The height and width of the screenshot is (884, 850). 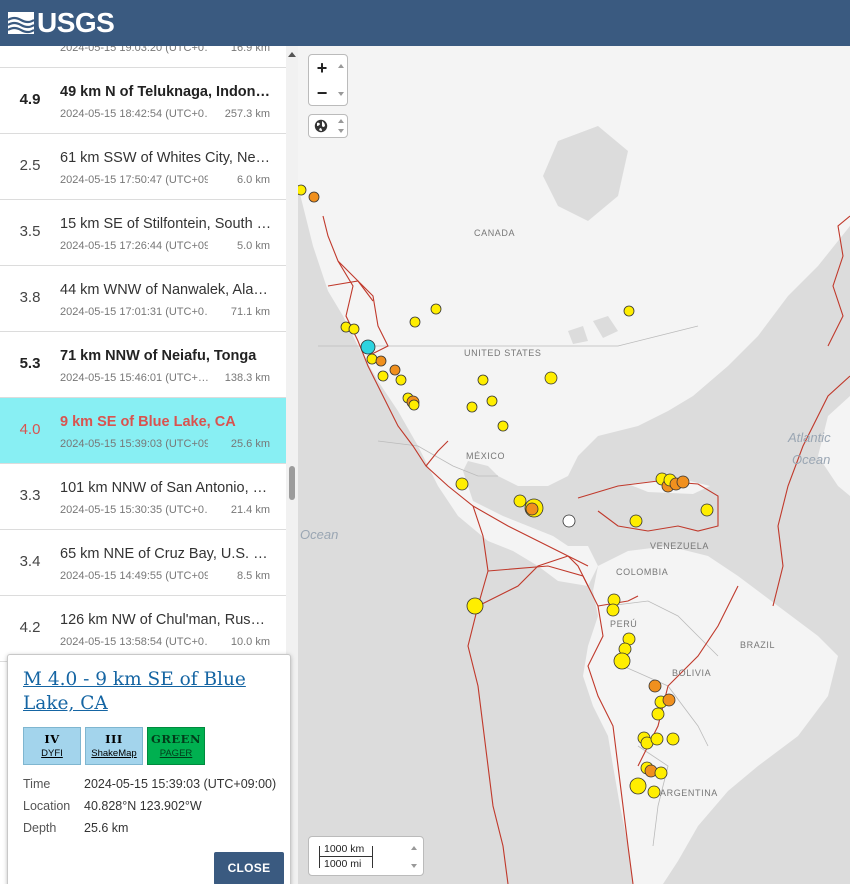 What do you see at coordinates (143, 57) in the screenshot?
I see `list-item: 2024-05-15 19:03:20 (UTC+0… 16.9 km` at bounding box center [143, 57].